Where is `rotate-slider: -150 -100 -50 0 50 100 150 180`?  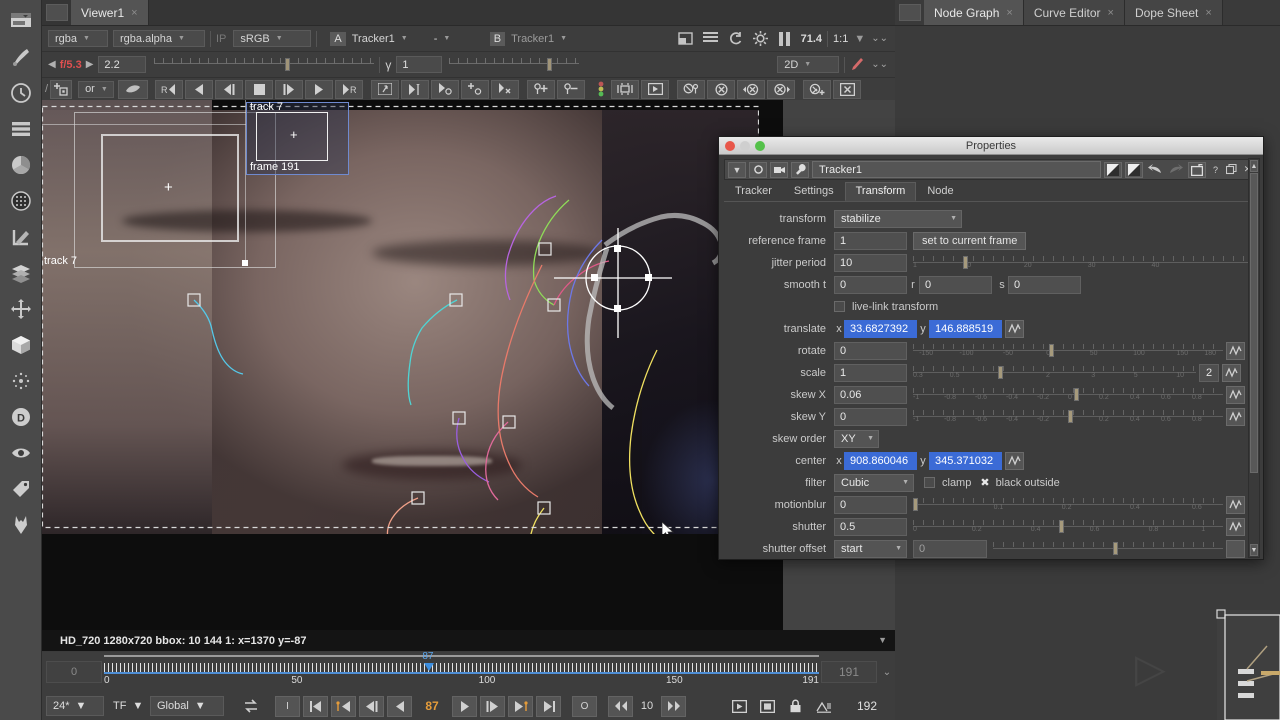
rotate-slider: -150 -100 -50 0 50 100 150 180 is located at coordinates (1068, 351).